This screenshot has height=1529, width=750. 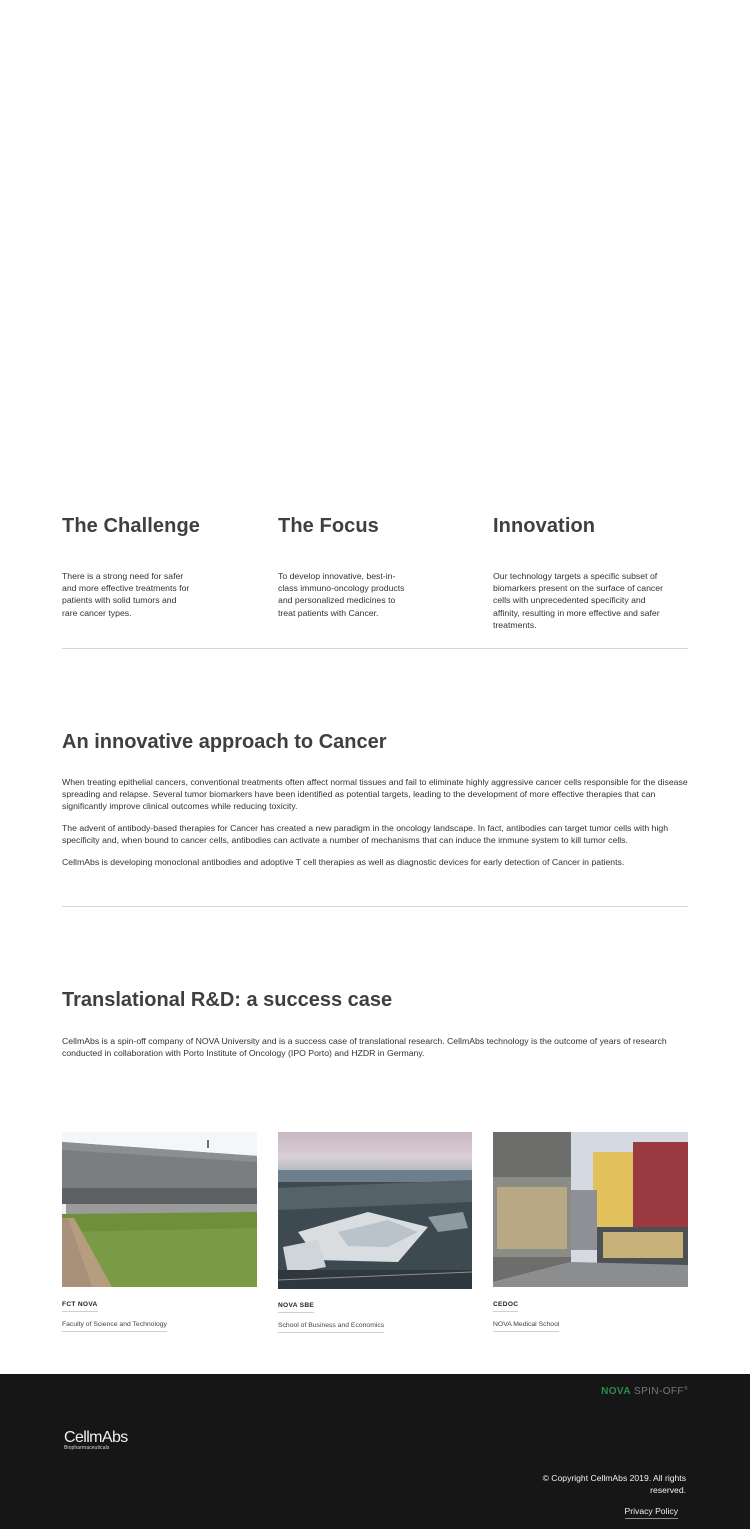 I want to click on partner-name: FCT NOVA, so click(x=80, y=1306).